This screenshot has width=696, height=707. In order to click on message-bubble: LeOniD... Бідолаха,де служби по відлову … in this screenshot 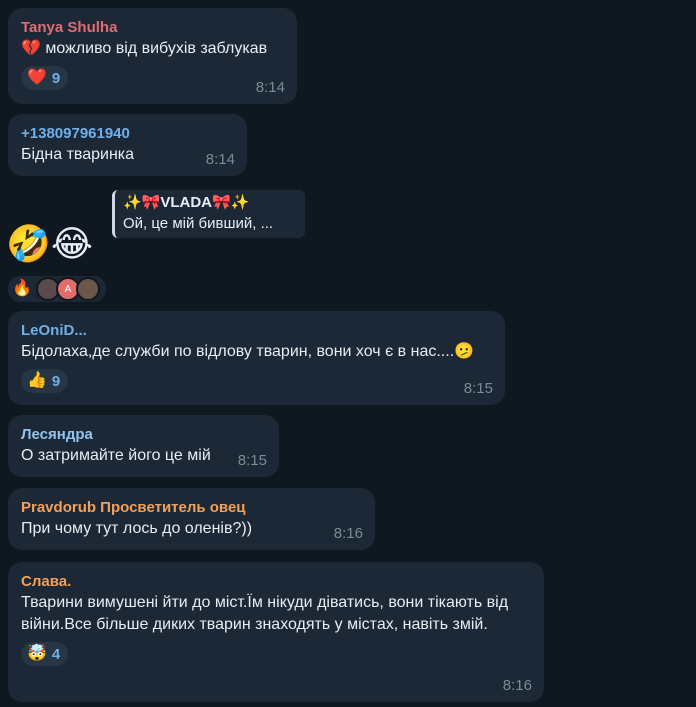, I will do `click(256, 358)`.